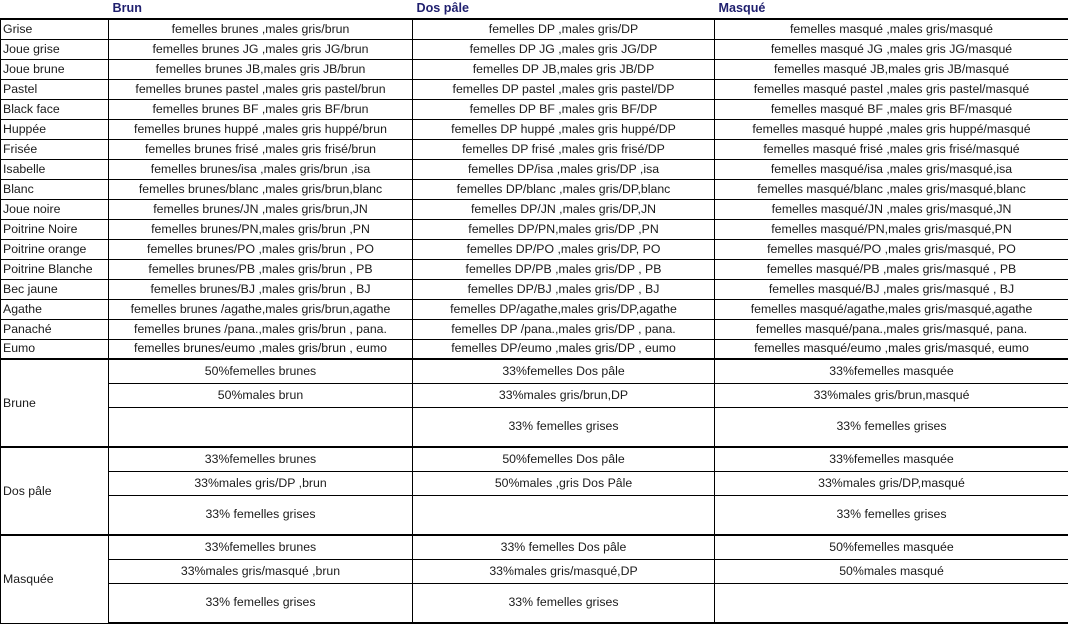  What do you see at coordinates (55, 9) in the screenshot?
I see `table-corner-cell` at bounding box center [55, 9].